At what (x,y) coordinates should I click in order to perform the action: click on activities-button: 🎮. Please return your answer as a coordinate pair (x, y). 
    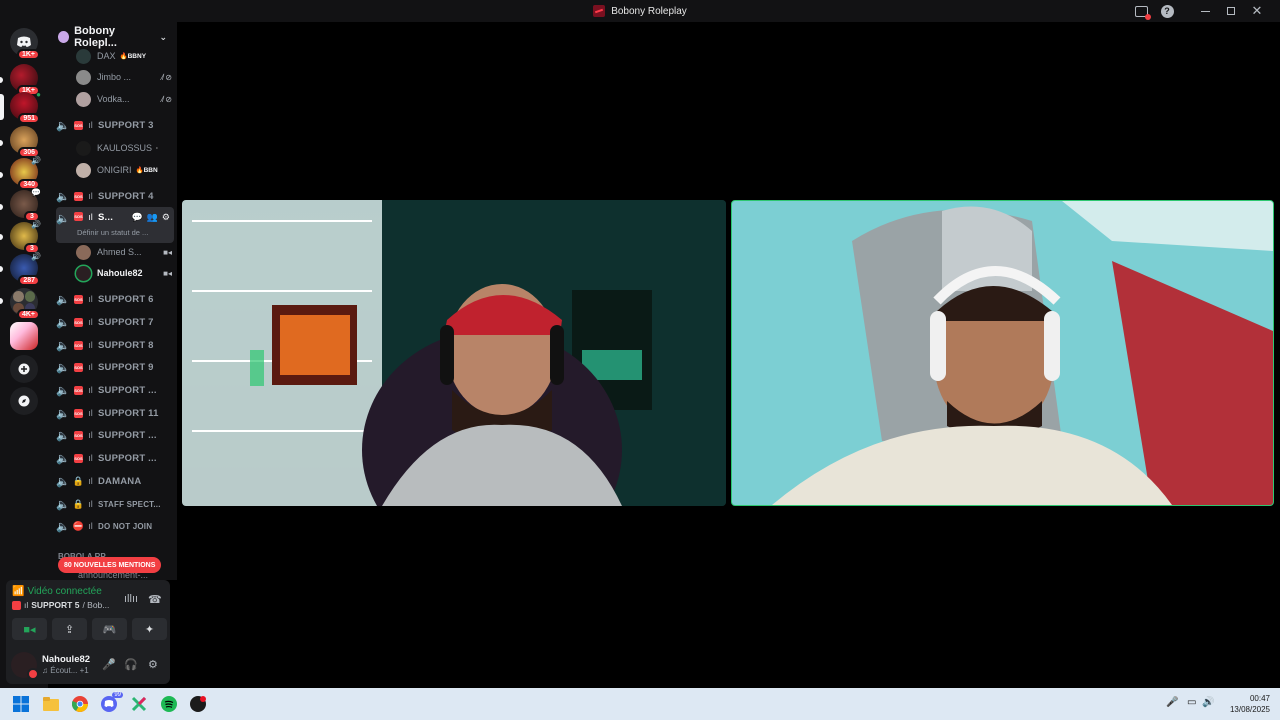
    Looking at the image, I should click on (109, 629).